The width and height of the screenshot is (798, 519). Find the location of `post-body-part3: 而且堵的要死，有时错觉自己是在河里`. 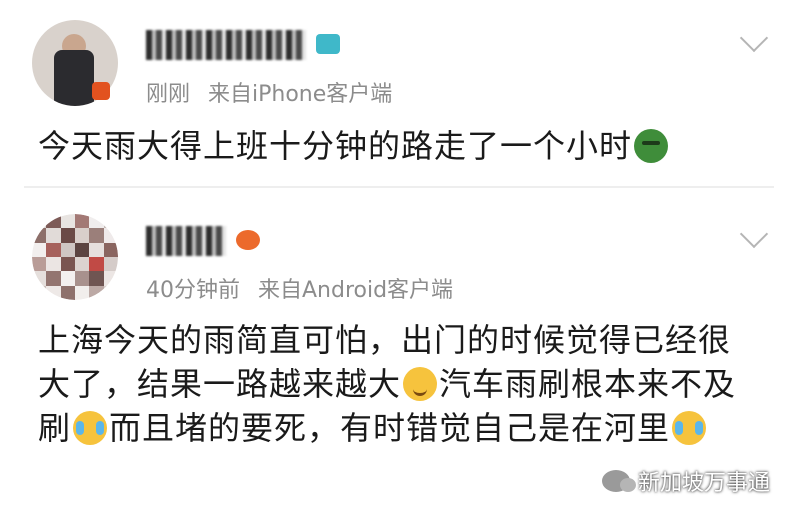

post-body-part3: 而且堵的要死，有时错觉自己是在河里 is located at coordinates (390, 428).